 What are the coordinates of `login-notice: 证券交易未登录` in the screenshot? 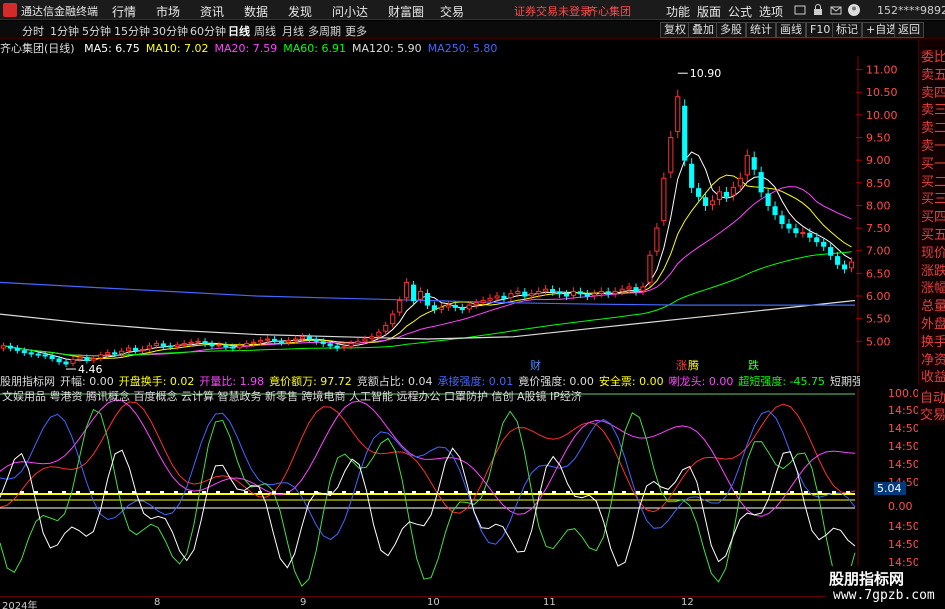 It's located at (552, 11).